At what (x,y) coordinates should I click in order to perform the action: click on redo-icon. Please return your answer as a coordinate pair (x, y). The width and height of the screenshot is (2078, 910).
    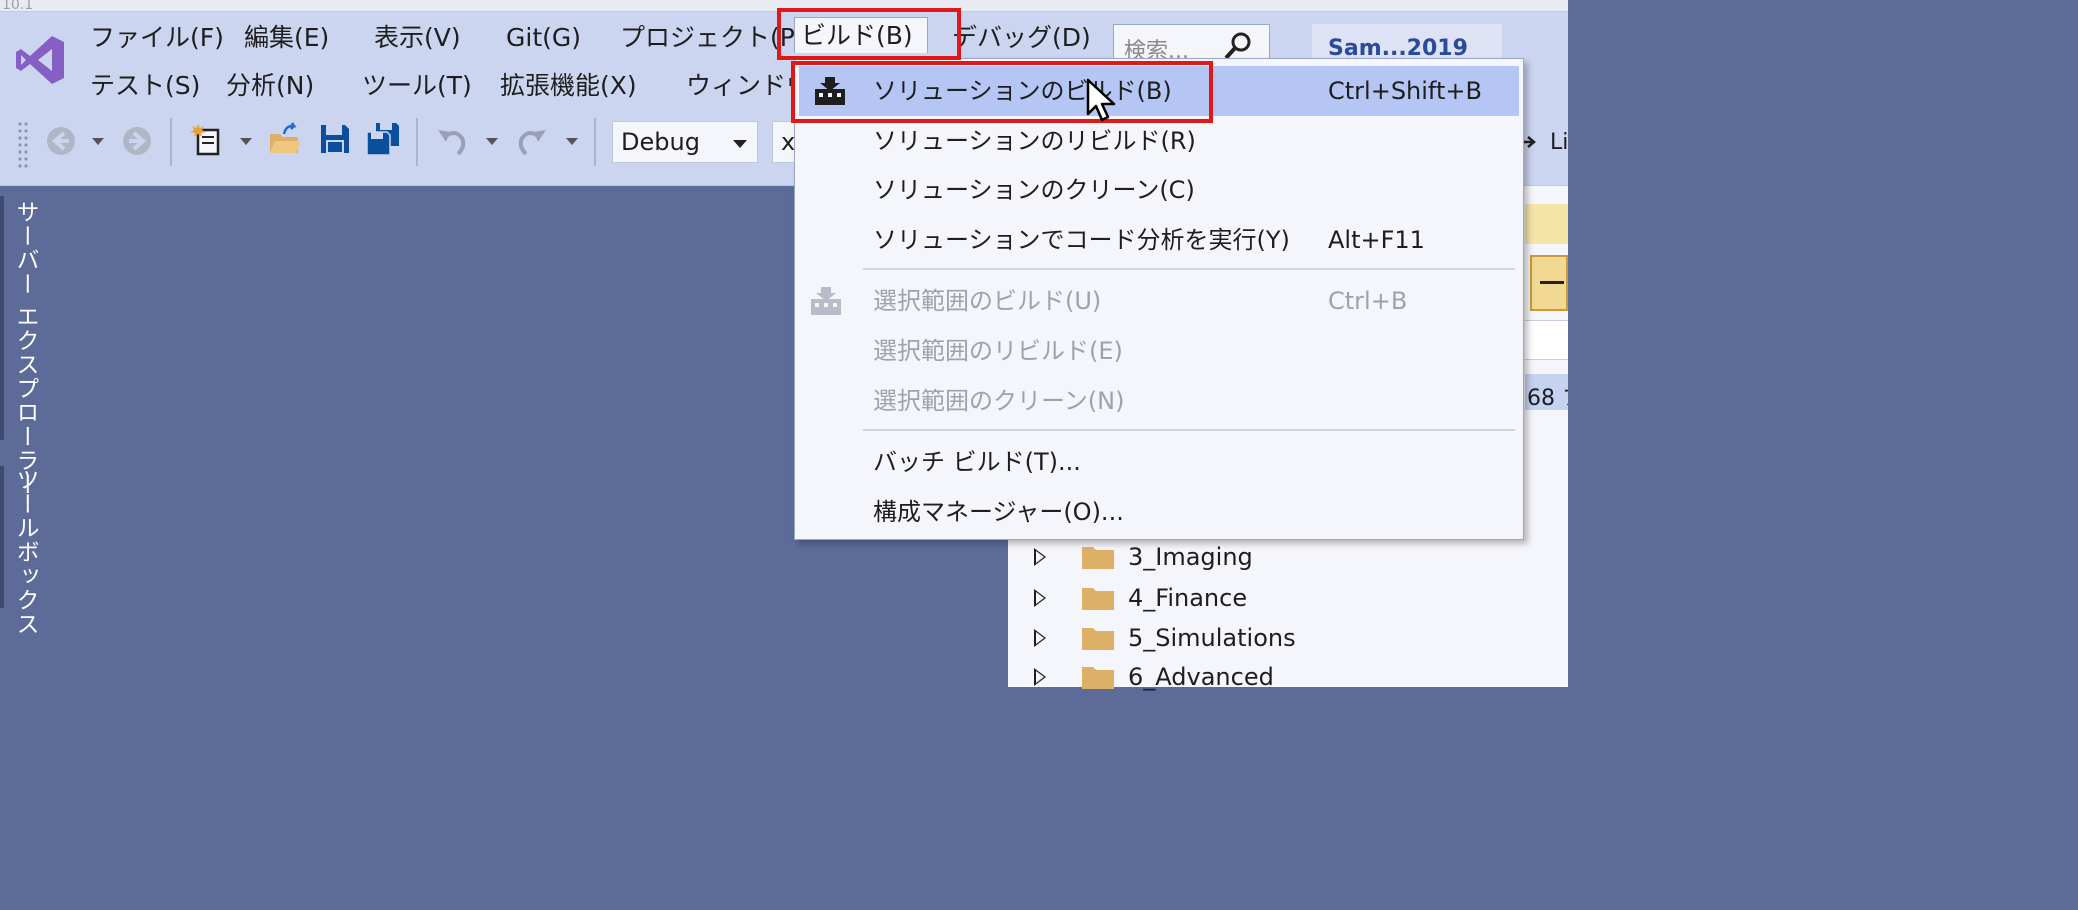
    Looking at the image, I should click on (531, 141).